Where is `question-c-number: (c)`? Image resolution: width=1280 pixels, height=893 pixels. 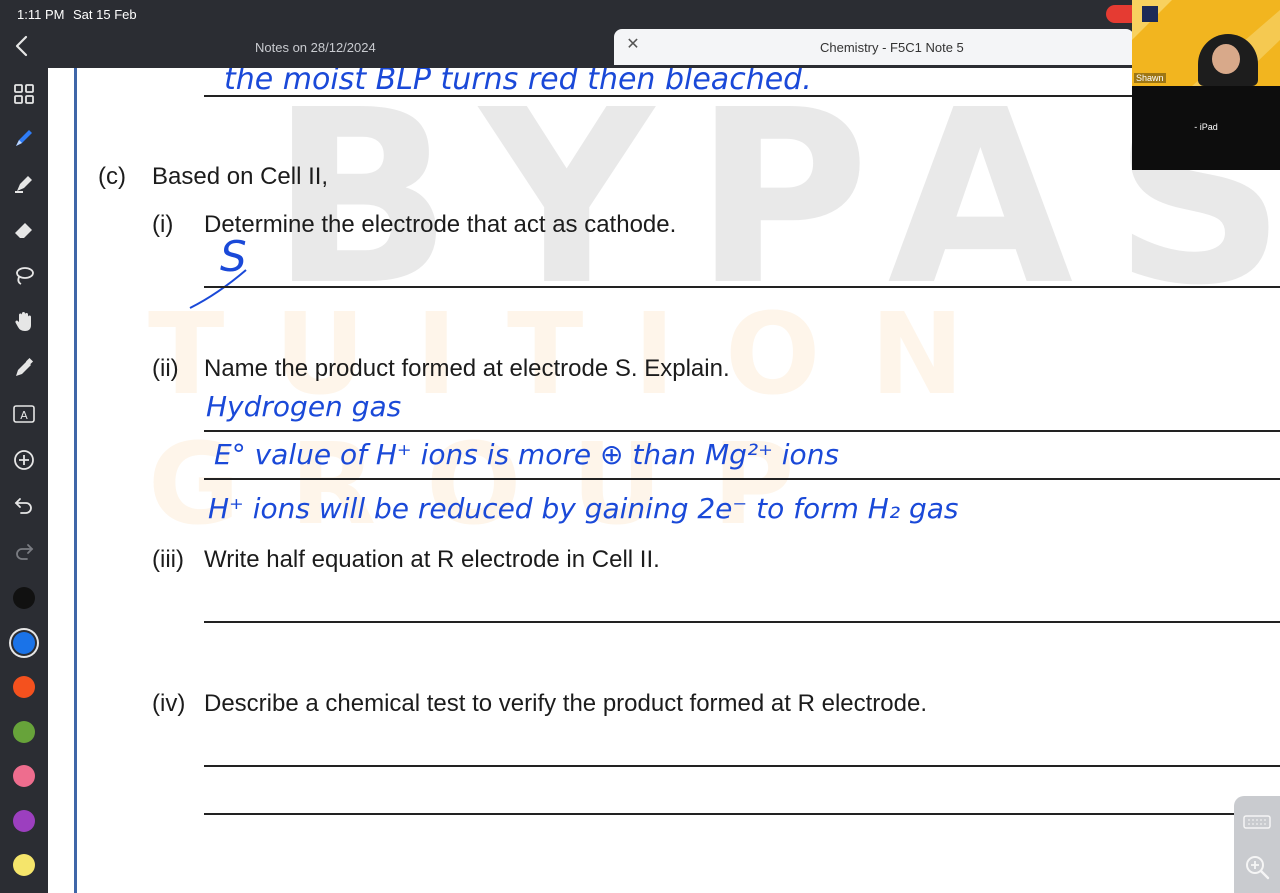
question-c-number: (c) is located at coordinates (112, 176).